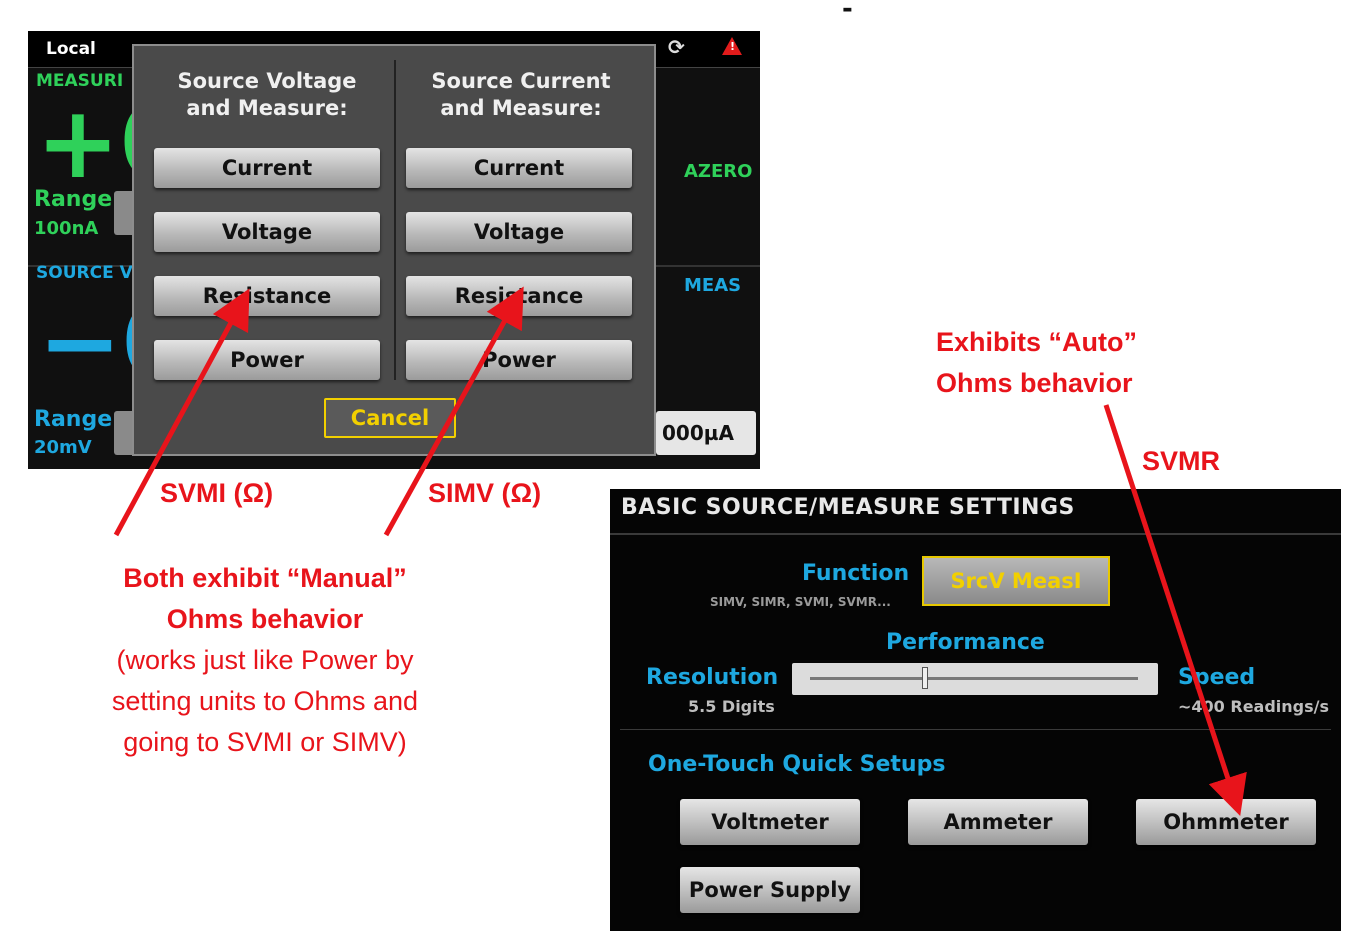 The width and height of the screenshot is (1348, 931). I want to click on performance-slider, so click(975, 679).